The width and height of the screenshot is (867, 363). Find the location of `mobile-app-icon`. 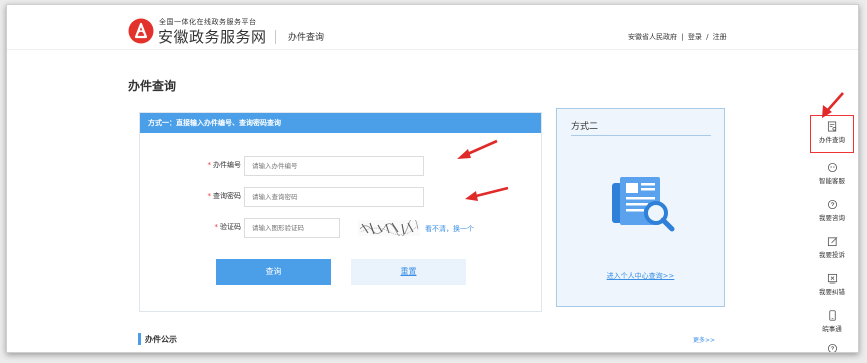

mobile-app-icon is located at coordinates (832, 315).